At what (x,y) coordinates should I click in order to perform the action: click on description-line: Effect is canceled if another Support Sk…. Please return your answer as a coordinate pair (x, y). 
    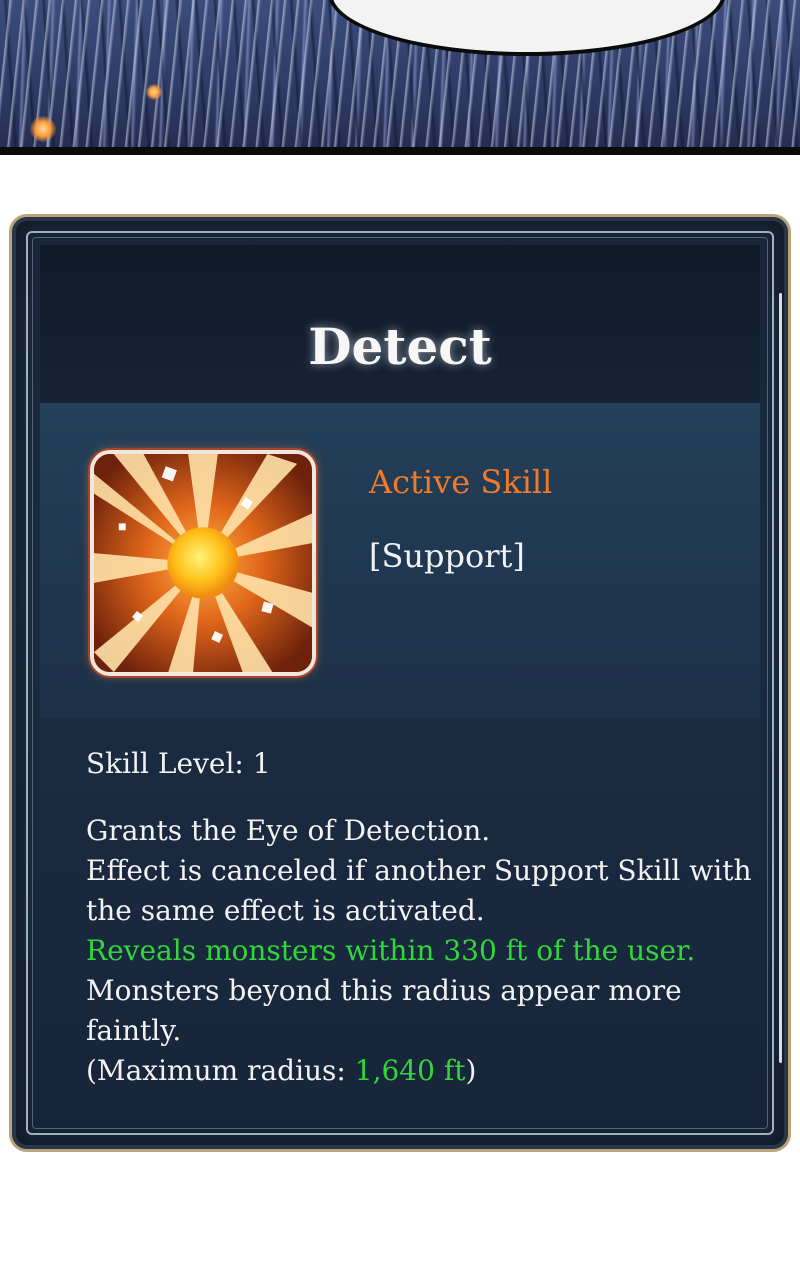
    Looking at the image, I should click on (419, 870).